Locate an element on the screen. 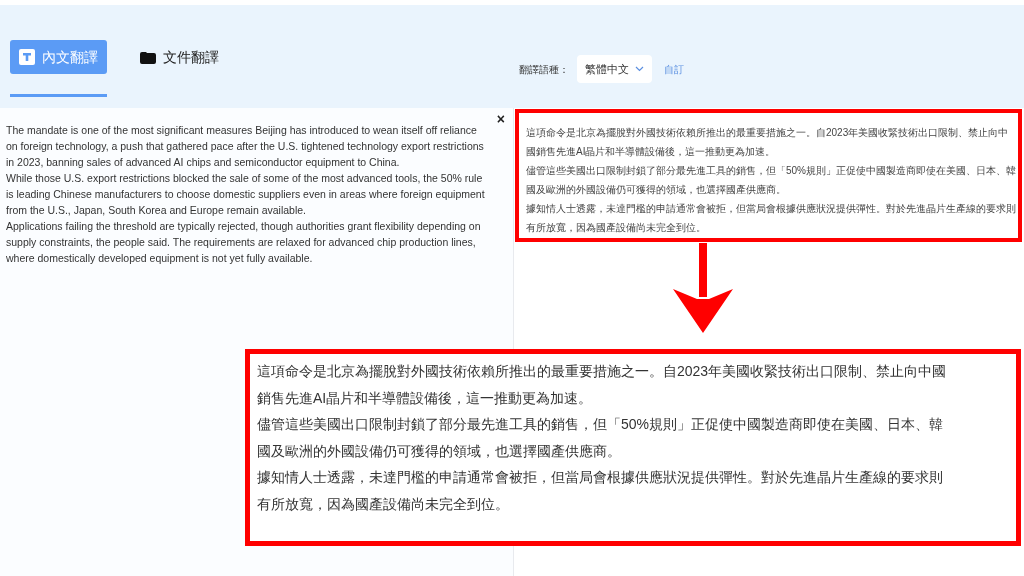 Image resolution: width=1024 pixels, height=576 pixels. tab: 文件翻譯 is located at coordinates (179, 57).